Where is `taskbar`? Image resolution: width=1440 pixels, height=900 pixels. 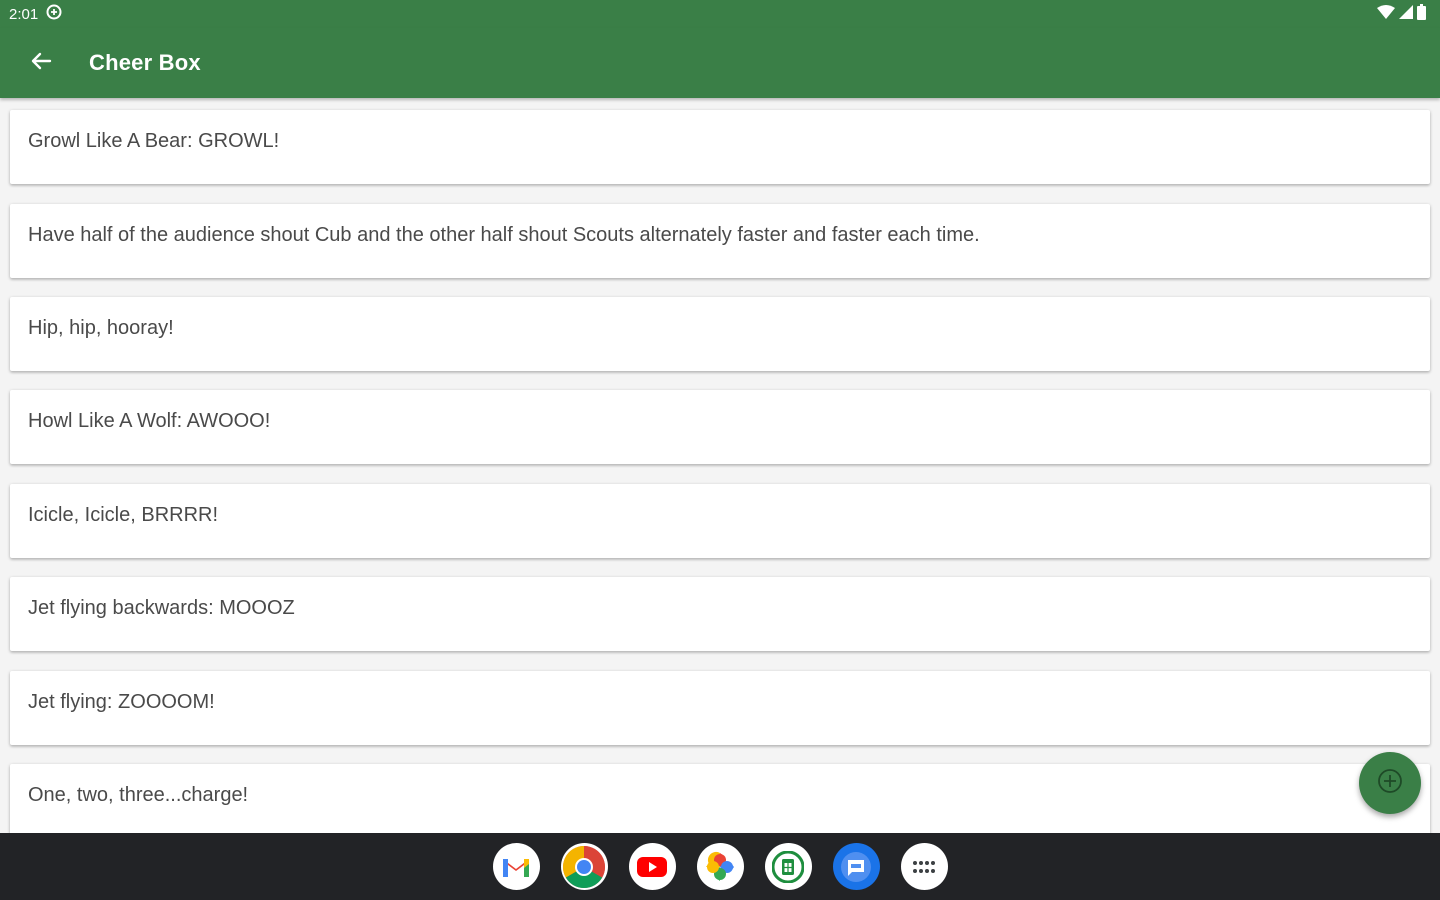 taskbar is located at coordinates (720, 866).